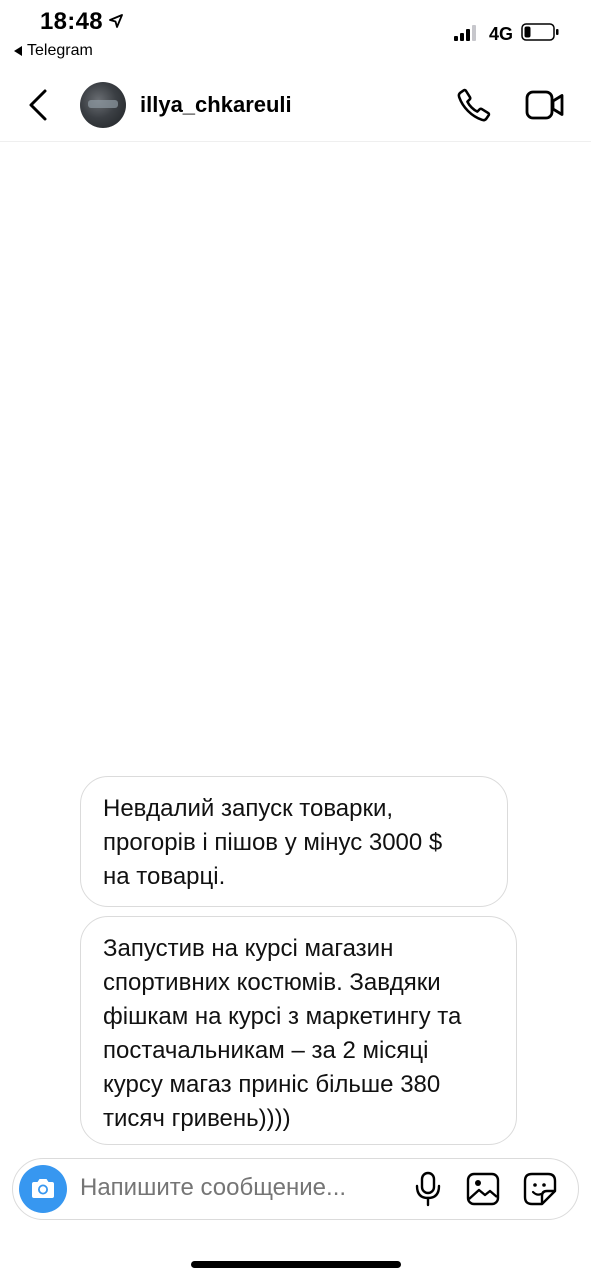 This screenshot has width=591, height=1280. What do you see at coordinates (483, 1191) in the screenshot?
I see `gallery-icon` at bounding box center [483, 1191].